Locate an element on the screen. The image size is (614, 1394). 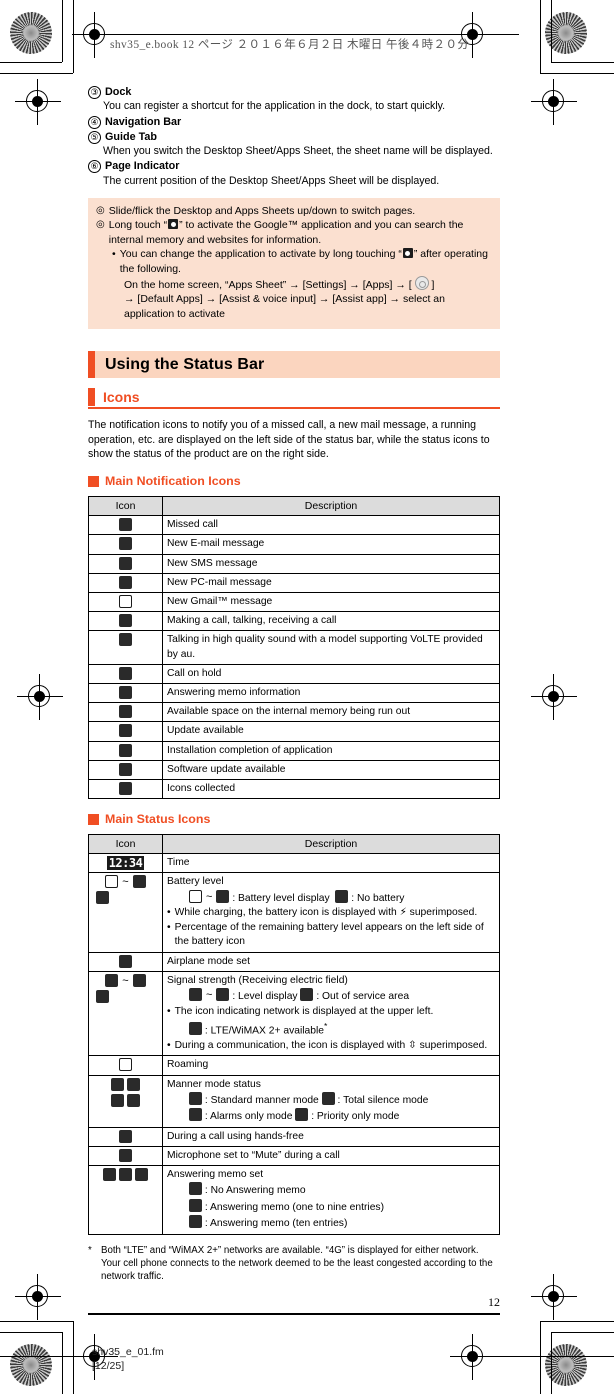
page-number: 12 is located at coordinates (494, 1301).